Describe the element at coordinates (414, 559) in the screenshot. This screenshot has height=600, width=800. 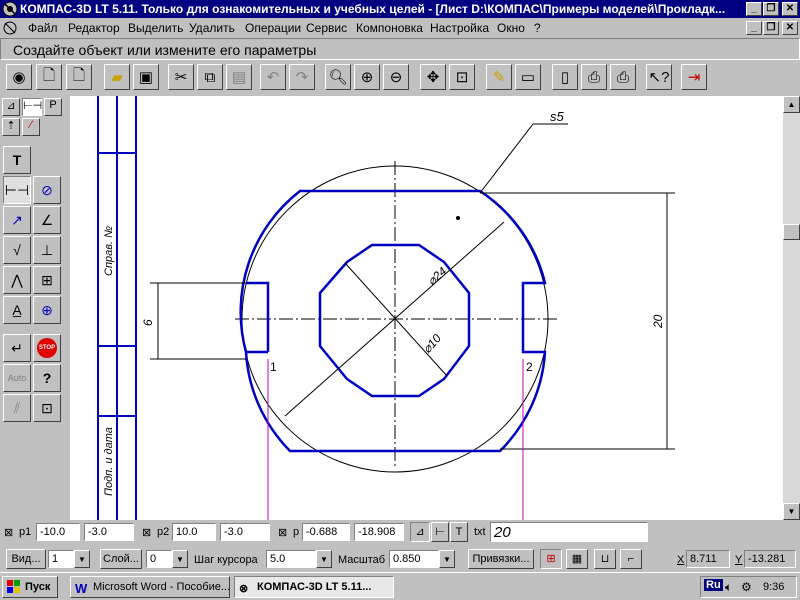
I see `scale-select: 0.850` at that location.